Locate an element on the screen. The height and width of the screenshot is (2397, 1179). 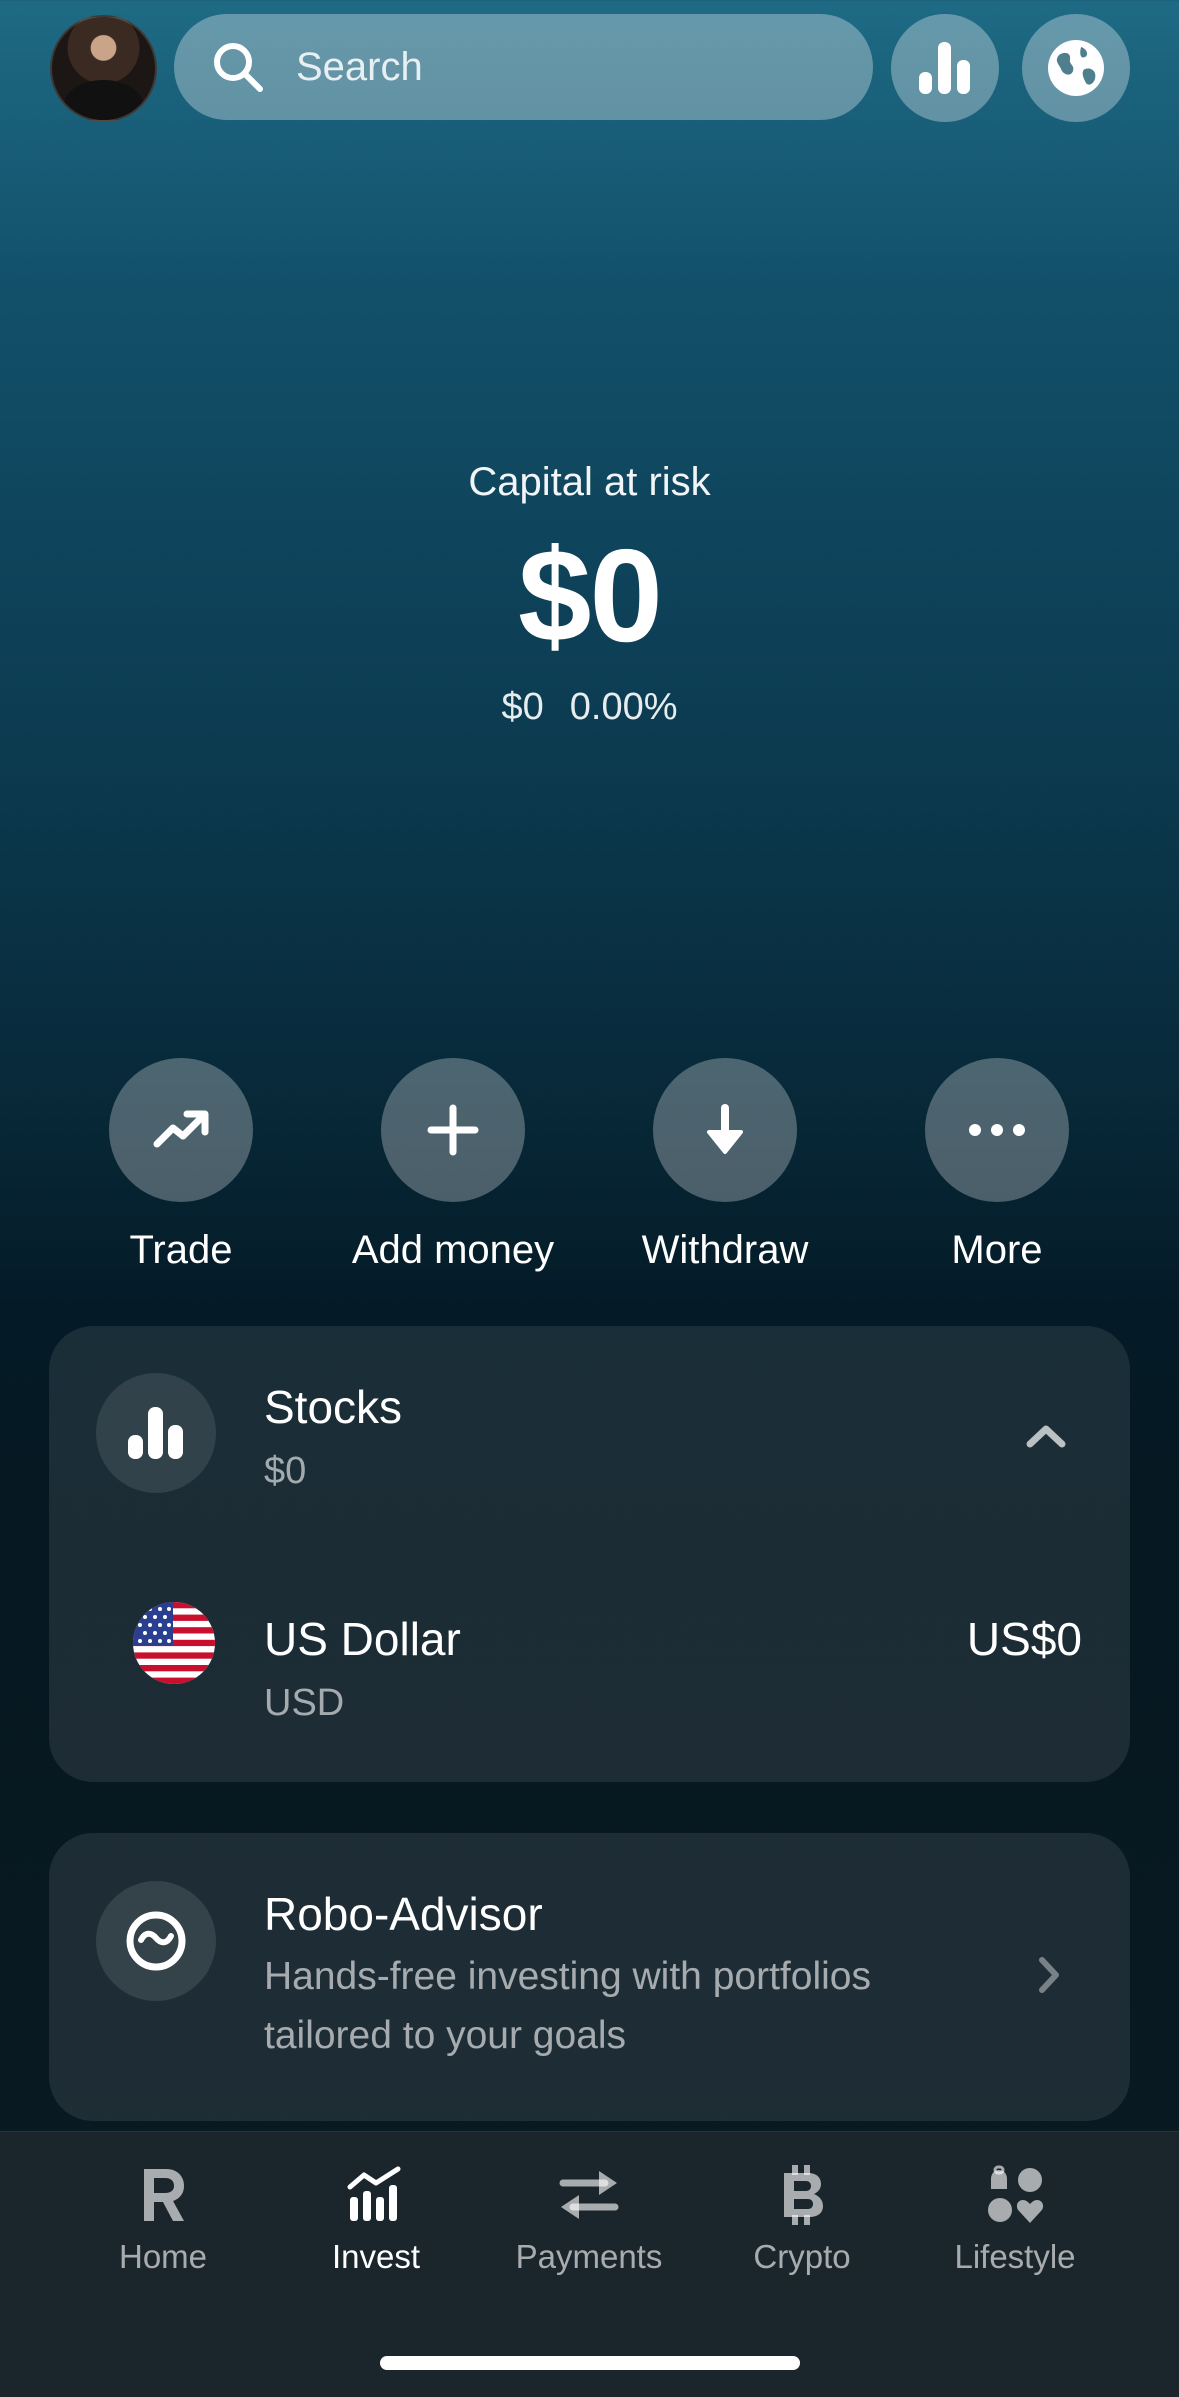
search-placeholder: Search is located at coordinates (359, 66).